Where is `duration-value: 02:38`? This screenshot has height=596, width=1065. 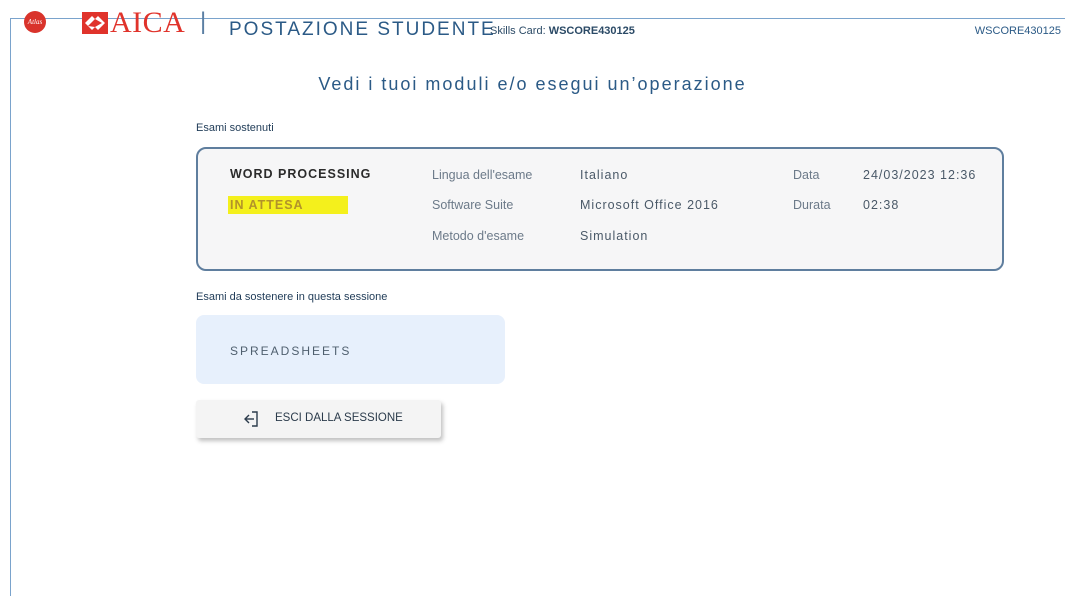 duration-value: 02:38 is located at coordinates (881, 205).